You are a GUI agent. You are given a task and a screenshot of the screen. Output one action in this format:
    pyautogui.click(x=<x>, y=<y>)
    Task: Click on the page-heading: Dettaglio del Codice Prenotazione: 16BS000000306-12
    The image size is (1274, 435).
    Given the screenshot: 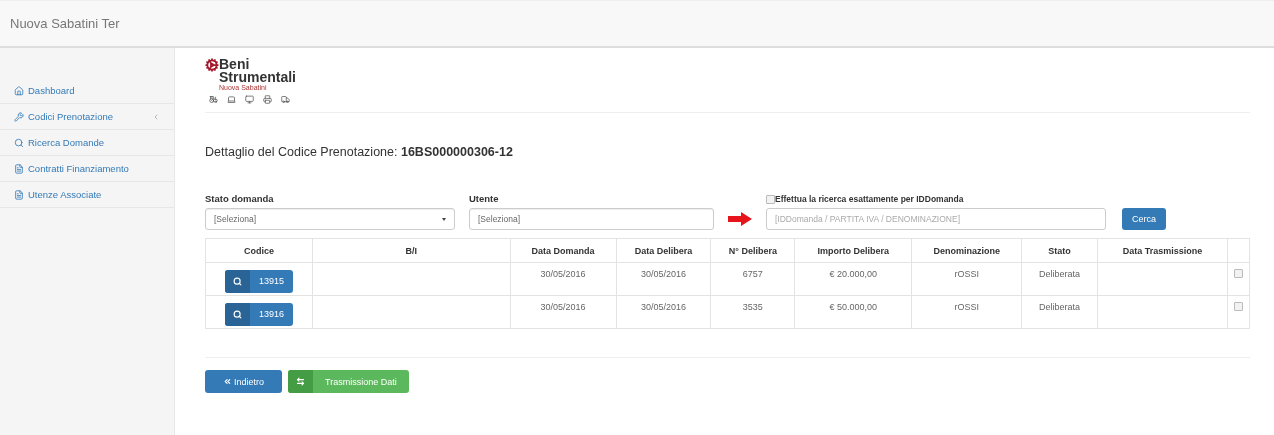 What is the action you would take?
    pyautogui.click(x=359, y=152)
    